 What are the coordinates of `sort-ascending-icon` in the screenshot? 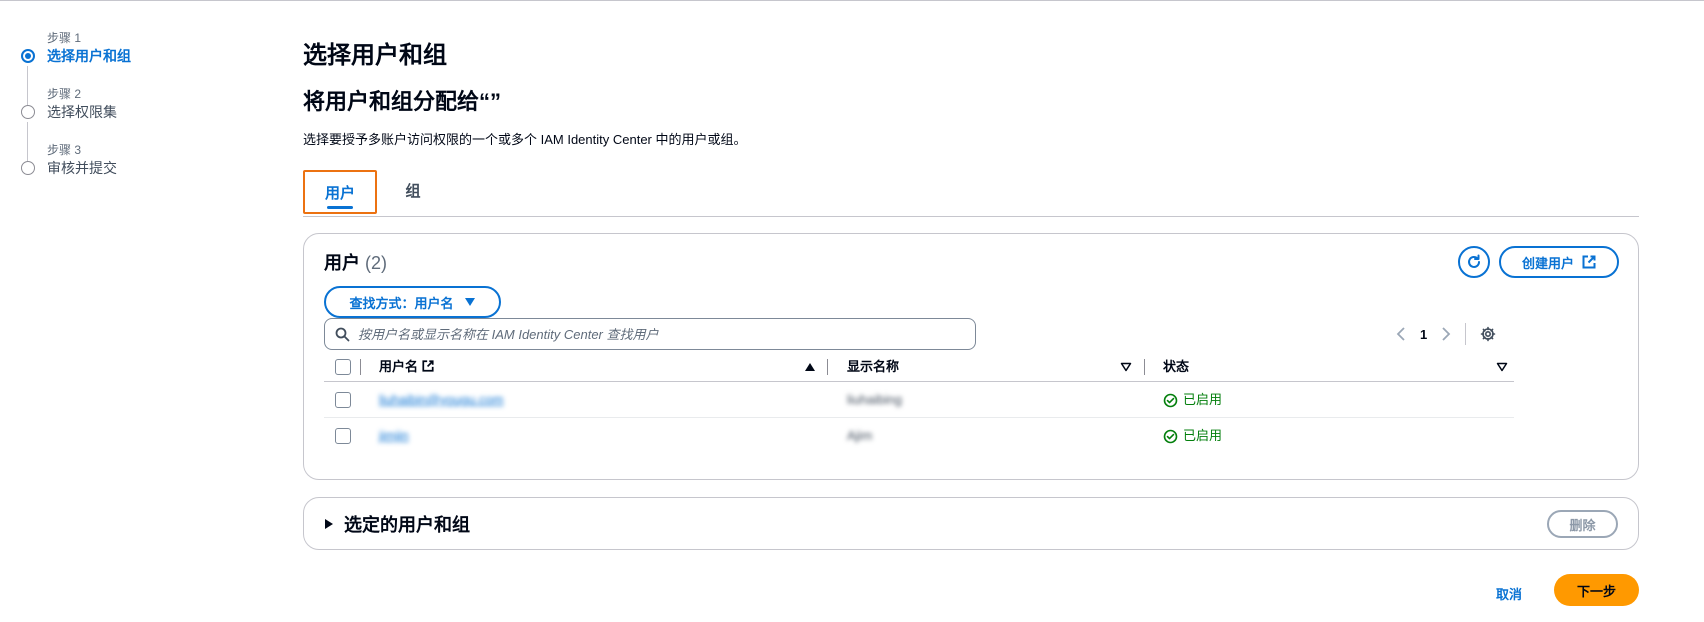 It's located at (810, 367).